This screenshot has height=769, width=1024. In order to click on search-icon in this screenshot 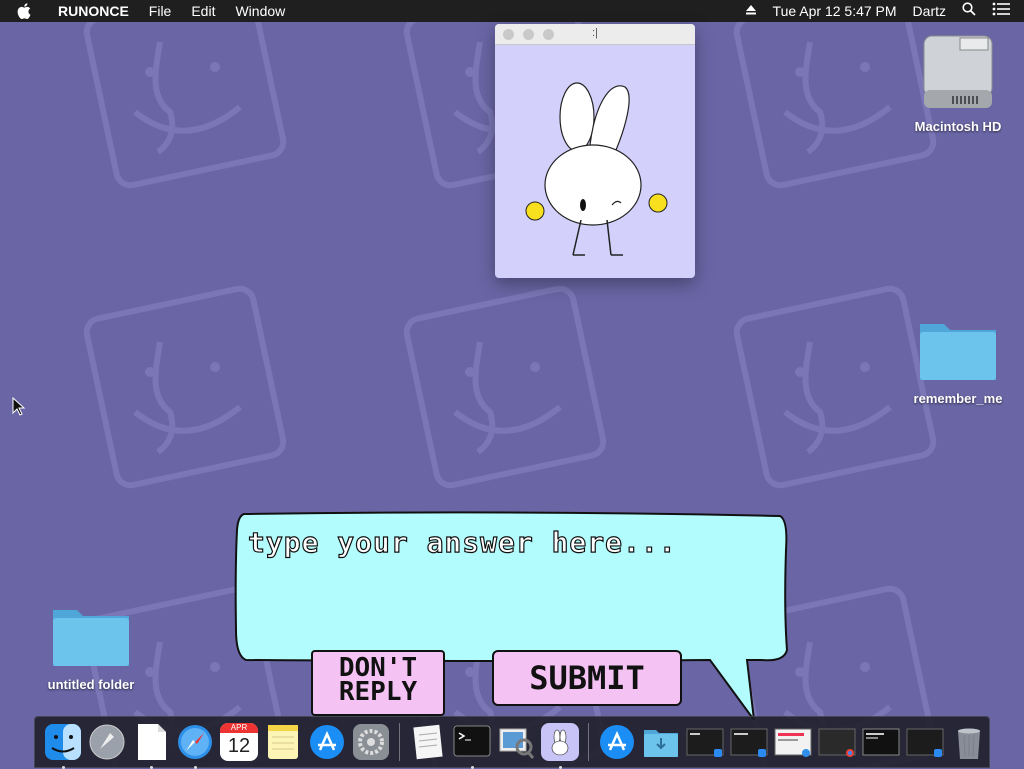, I will do `click(969, 9)`.